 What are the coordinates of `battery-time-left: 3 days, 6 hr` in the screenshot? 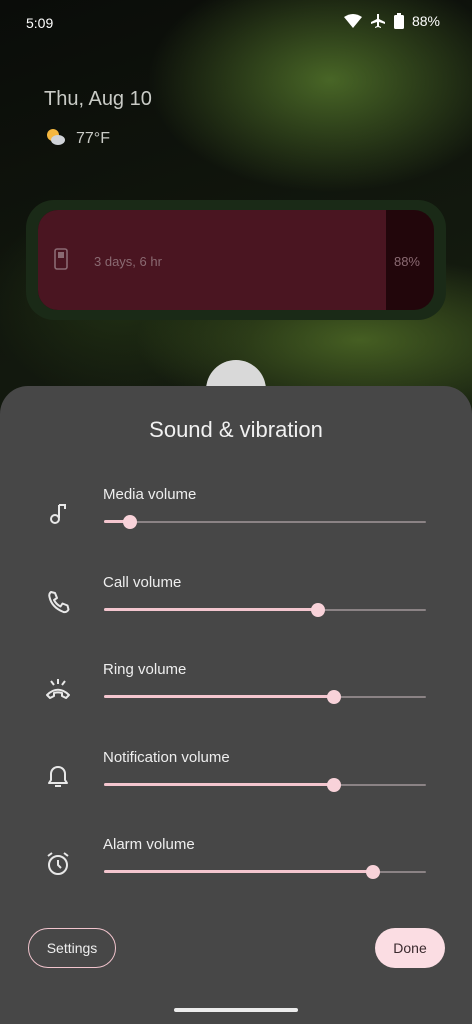 It's located at (128, 261).